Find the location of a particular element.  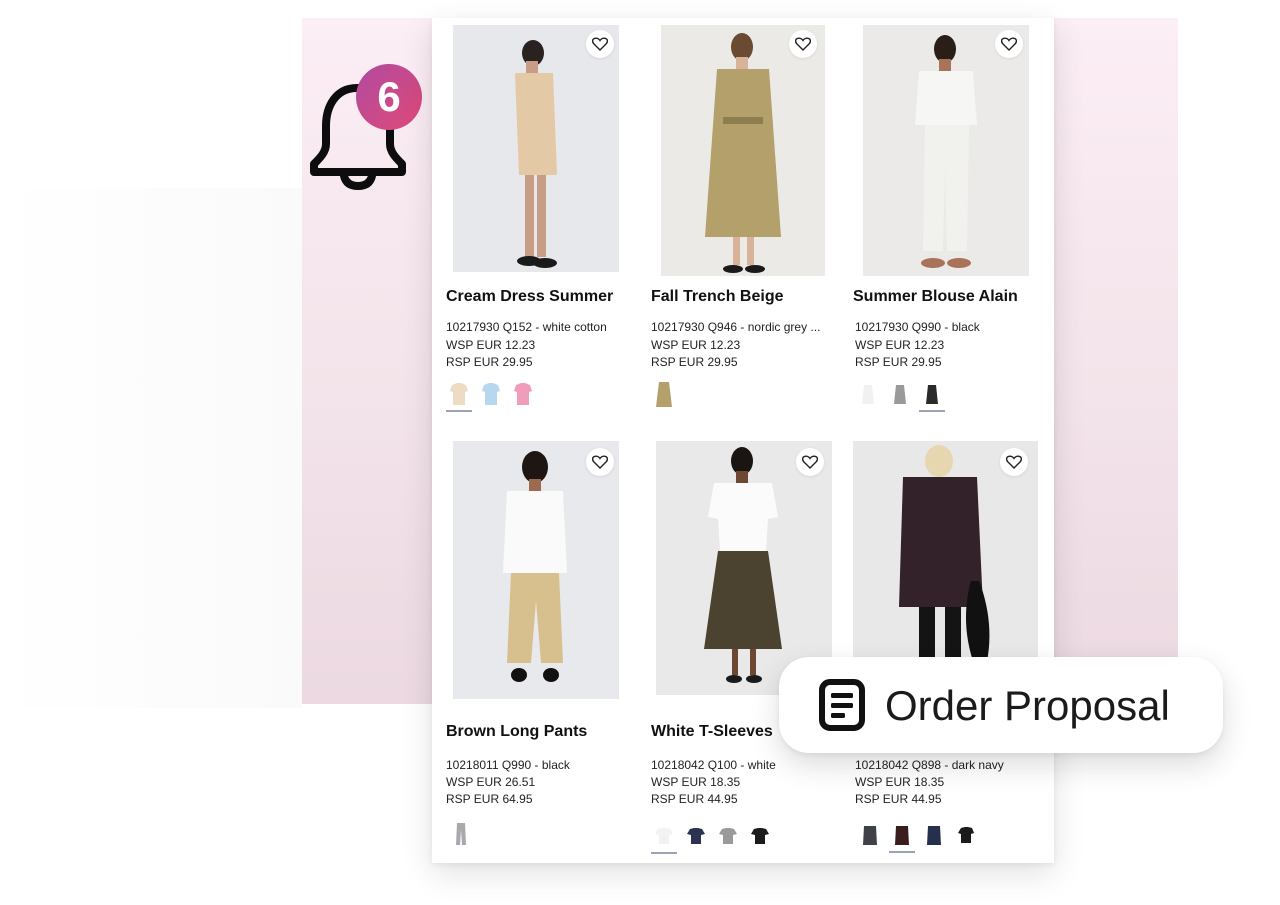

retail-price: RSP EUR 64.95 is located at coordinates (489, 799).